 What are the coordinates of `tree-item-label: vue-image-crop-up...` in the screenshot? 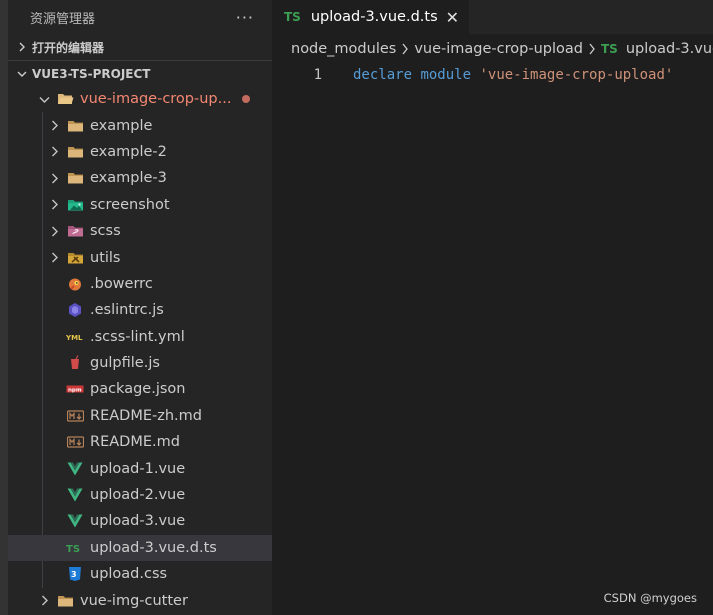 It's located at (156, 99).